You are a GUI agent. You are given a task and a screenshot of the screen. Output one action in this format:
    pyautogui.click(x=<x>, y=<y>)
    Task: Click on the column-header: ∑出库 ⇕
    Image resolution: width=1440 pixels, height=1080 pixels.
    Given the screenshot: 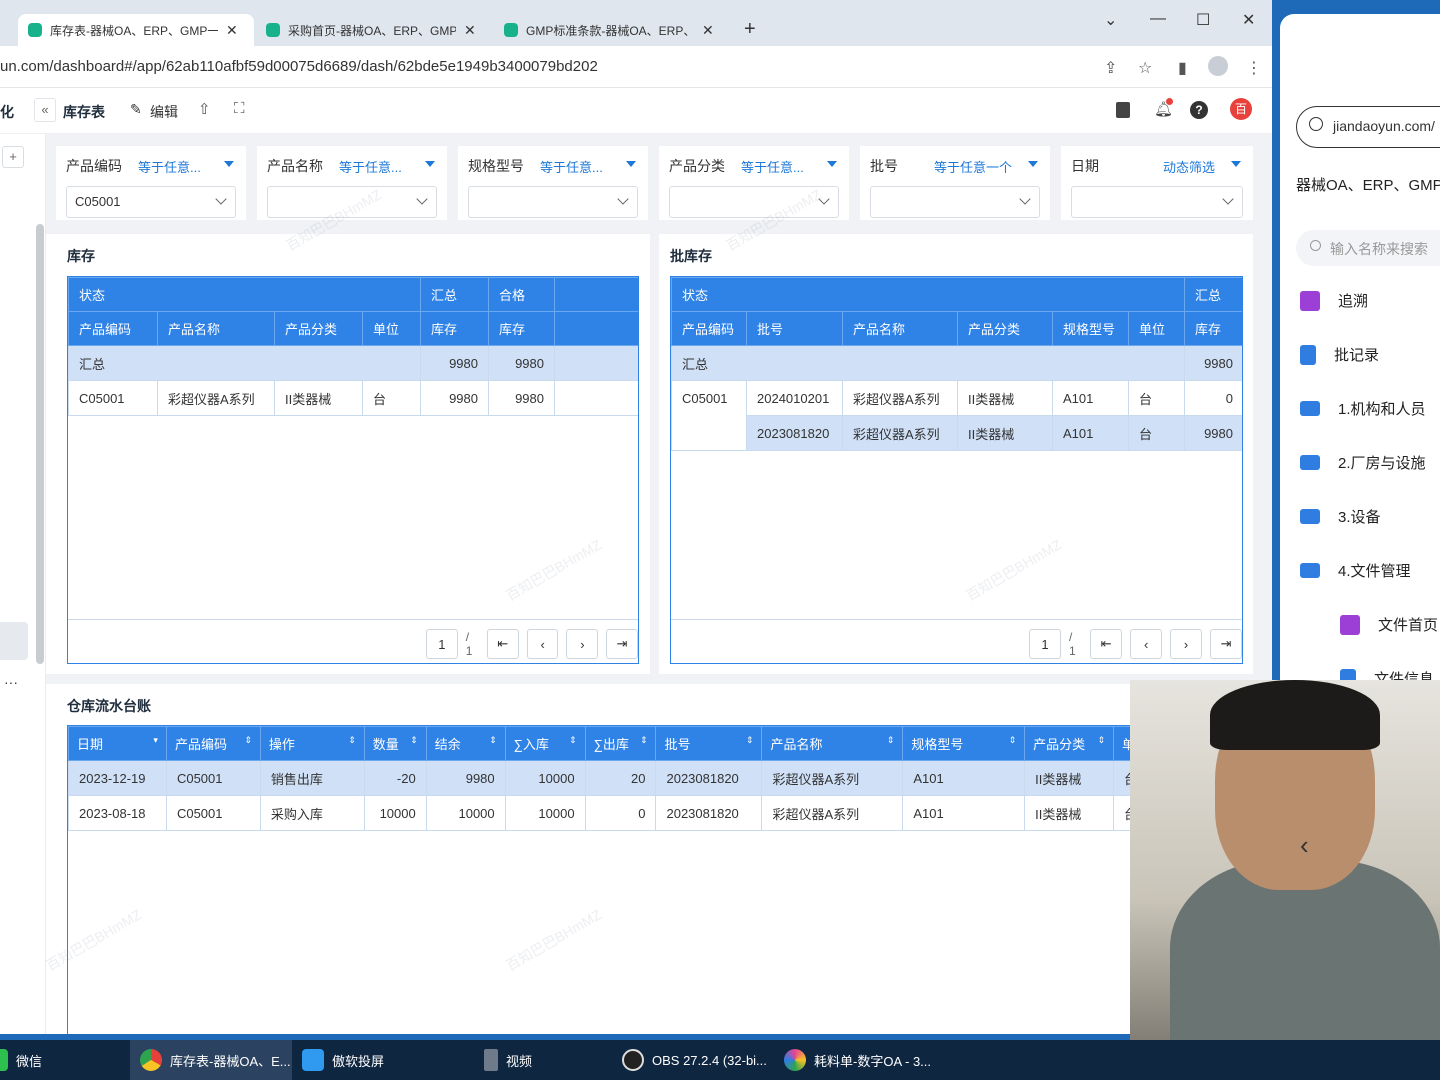 What is the action you would take?
    pyautogui.click(x=620, y=743)
    